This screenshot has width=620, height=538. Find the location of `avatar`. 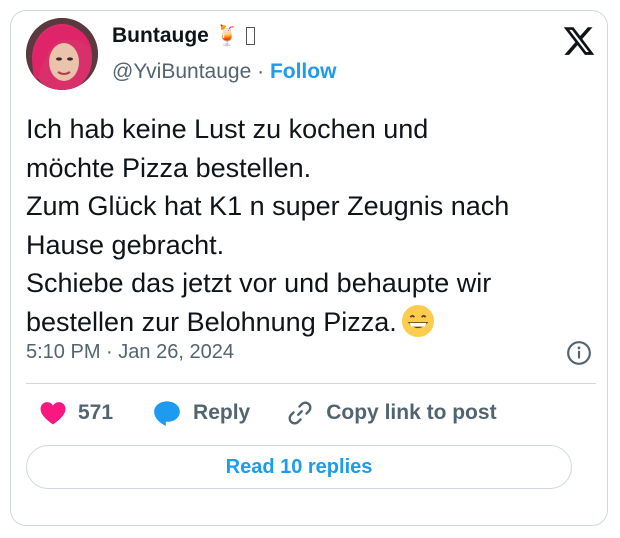

avatar is located at coordinates (62, 54).